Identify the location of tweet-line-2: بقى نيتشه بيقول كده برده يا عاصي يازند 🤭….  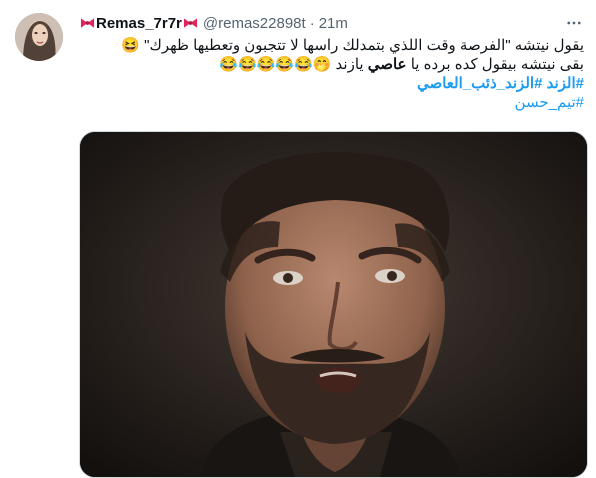
(331, 64).